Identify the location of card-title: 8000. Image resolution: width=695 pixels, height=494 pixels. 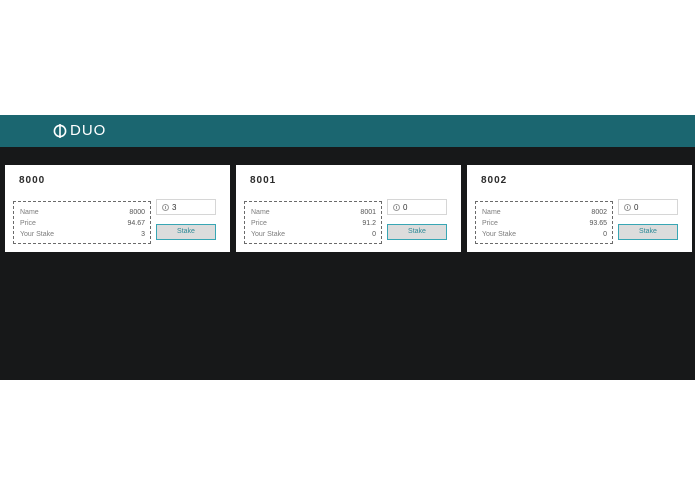
(32, 180).